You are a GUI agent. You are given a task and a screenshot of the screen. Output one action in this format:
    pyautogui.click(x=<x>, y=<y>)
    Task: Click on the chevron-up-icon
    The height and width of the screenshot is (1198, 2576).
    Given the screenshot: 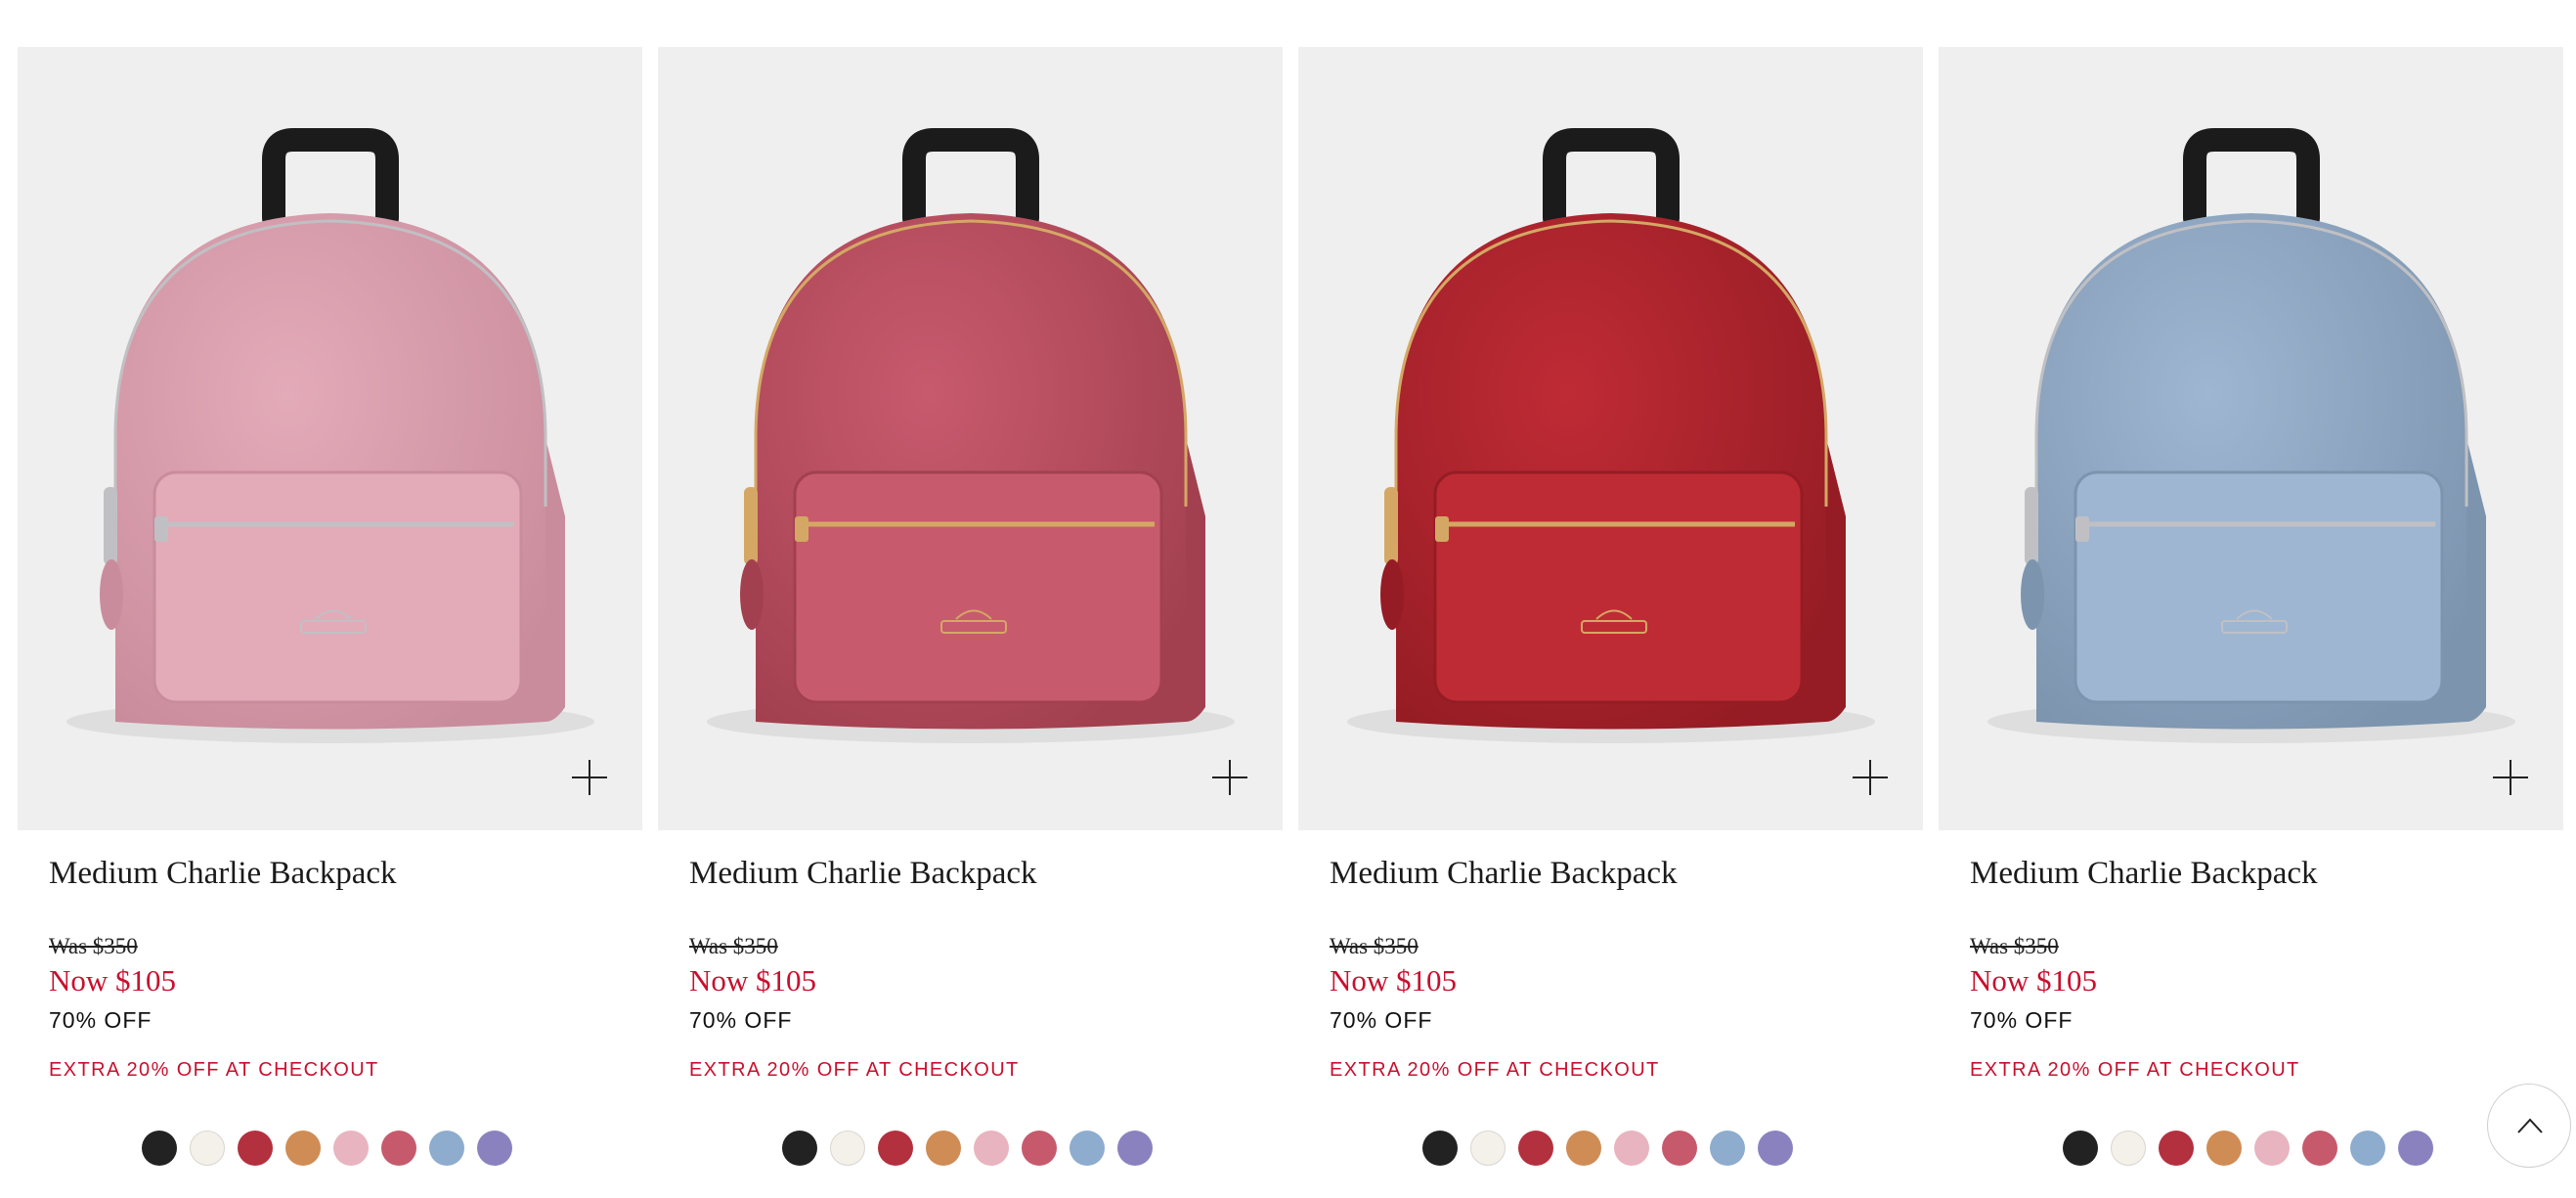 What is the action you would take?
    pyautogui.click(x=2530, y=1125)
    